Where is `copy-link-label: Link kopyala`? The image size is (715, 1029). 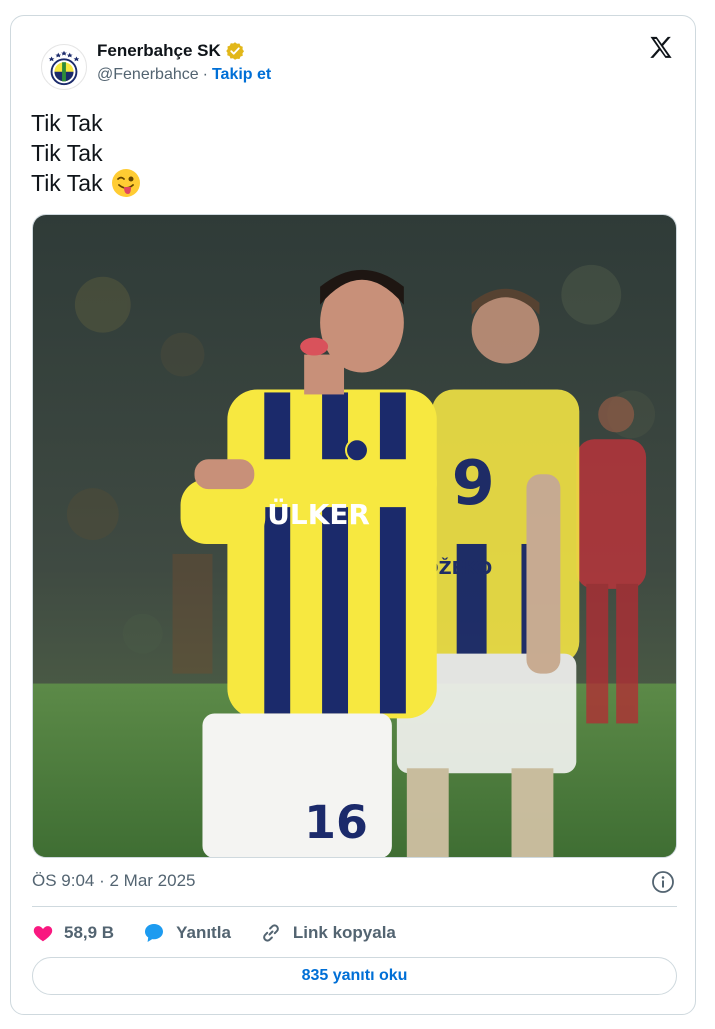 copy-link-label: Link kopyala is located at coordinates (344, 932).